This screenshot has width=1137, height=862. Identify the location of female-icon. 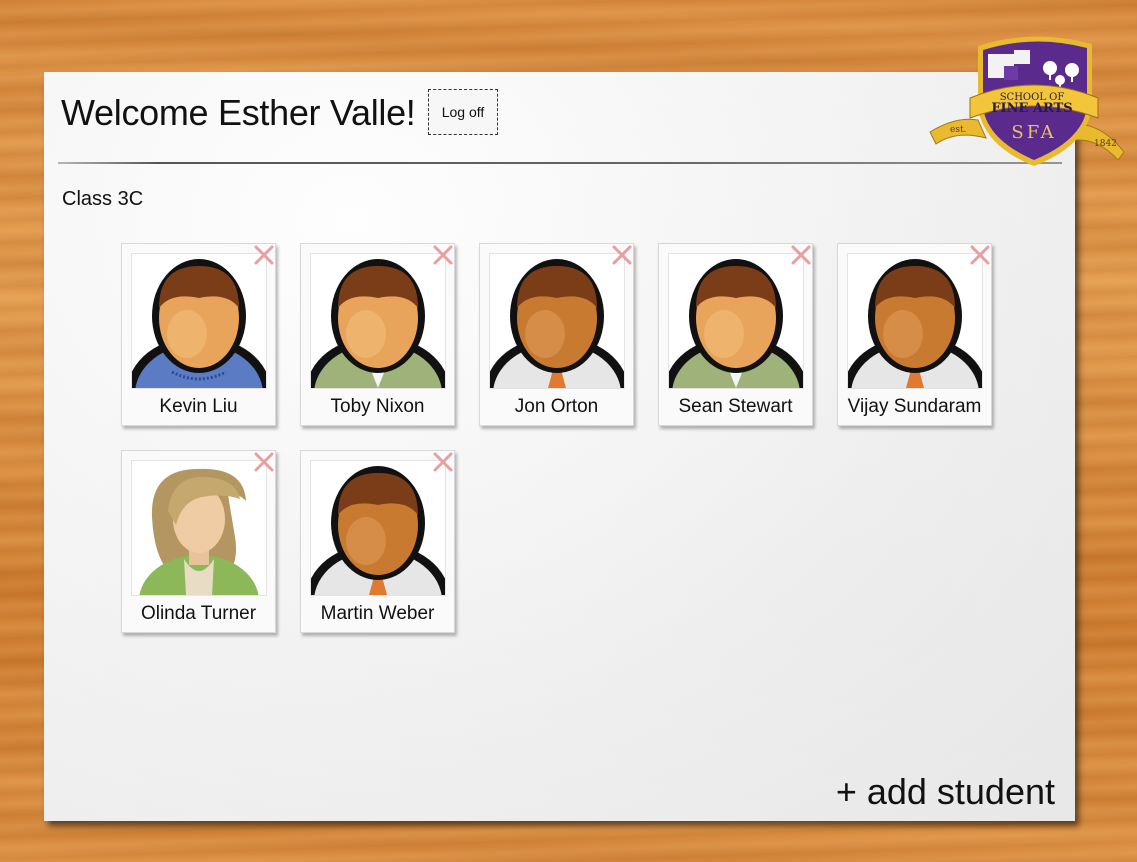
(199, 531).